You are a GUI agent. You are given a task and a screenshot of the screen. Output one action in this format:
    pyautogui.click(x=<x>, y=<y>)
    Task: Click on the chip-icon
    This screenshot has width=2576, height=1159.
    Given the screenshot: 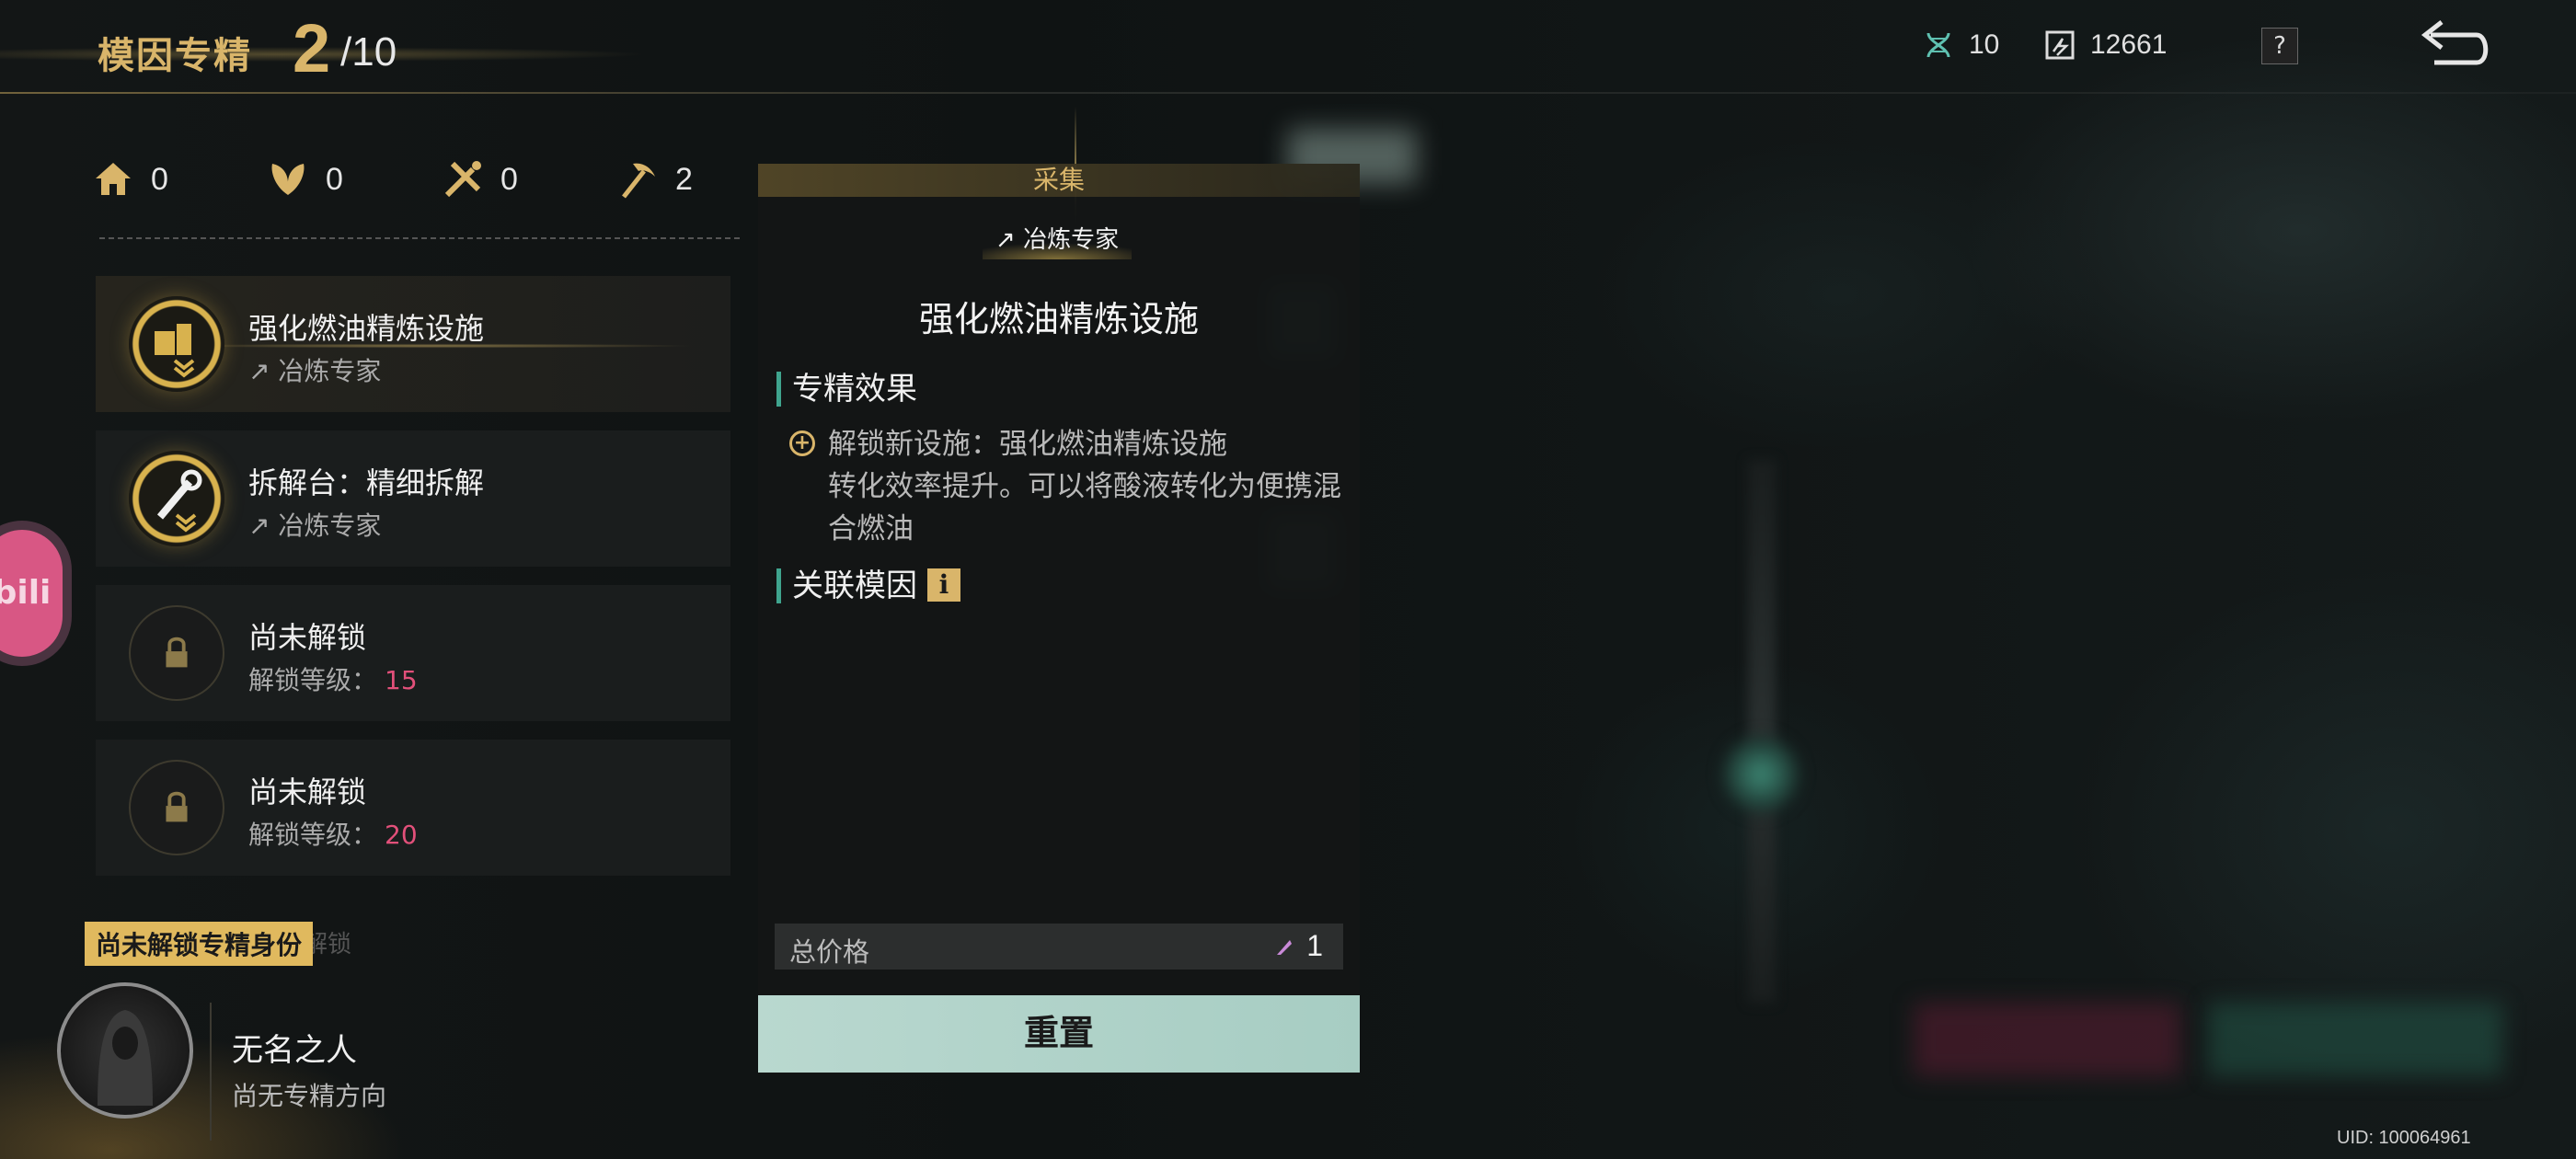 What is the action you would take?
    pyautogui.click(x=2060, y=45)
    